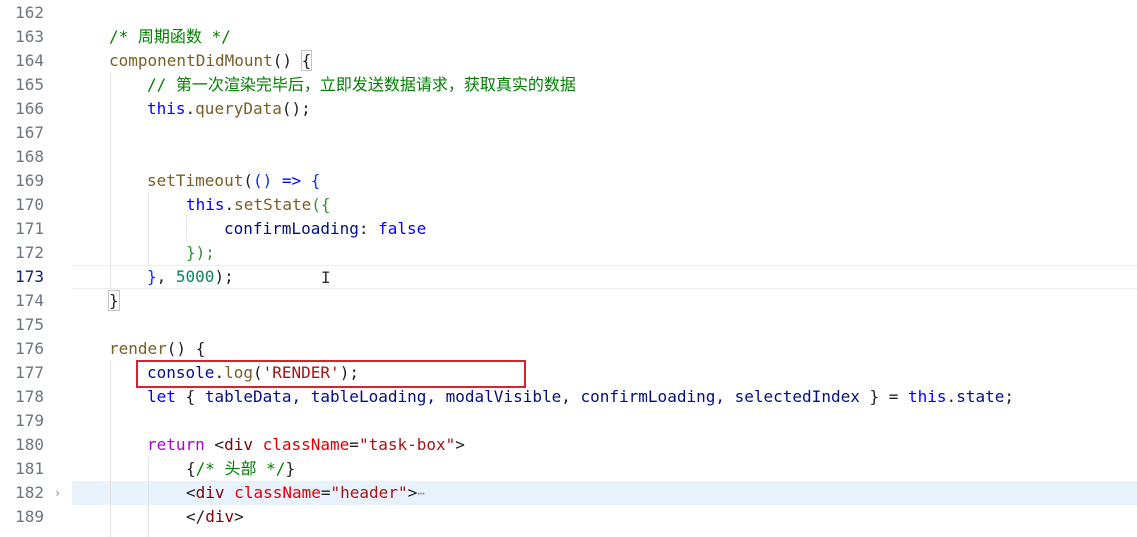  Describe the element at coordinates (170, 36) in the screenshot. I see `code-comment: /* 周期函数 */` at that location.